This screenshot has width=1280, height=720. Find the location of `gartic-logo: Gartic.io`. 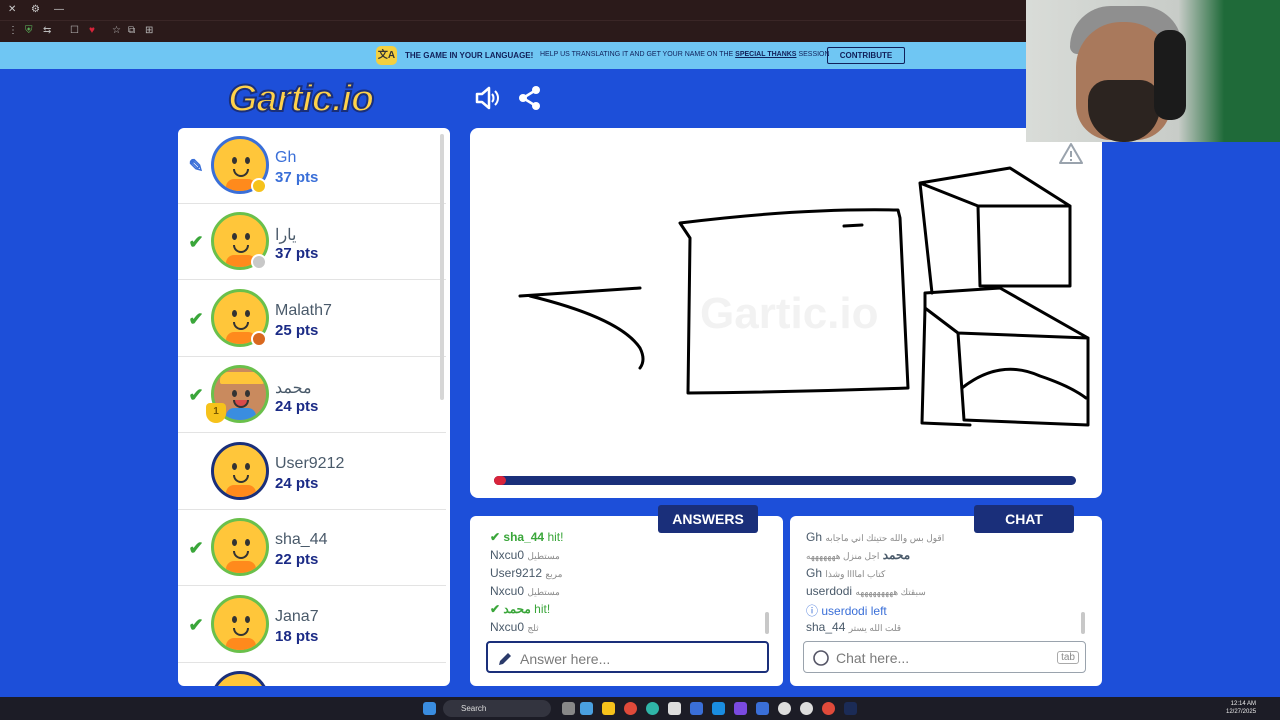

gartic-logo: Gartic.io is located at coordinates (301, 99).